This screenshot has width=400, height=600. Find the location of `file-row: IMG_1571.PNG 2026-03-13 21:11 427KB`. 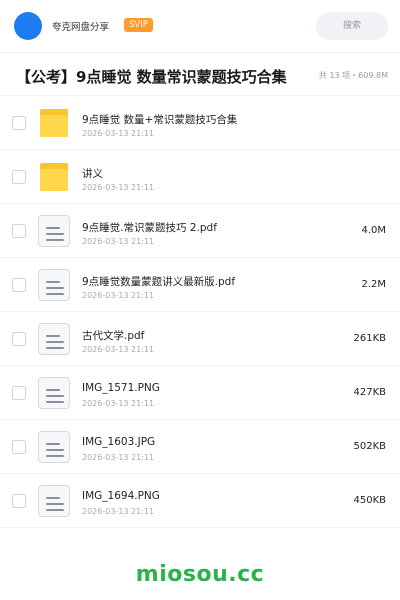

file-row: IMG_1571.PNG 2026-03-13 21:11 427KB is located at coordinates (200, 393).